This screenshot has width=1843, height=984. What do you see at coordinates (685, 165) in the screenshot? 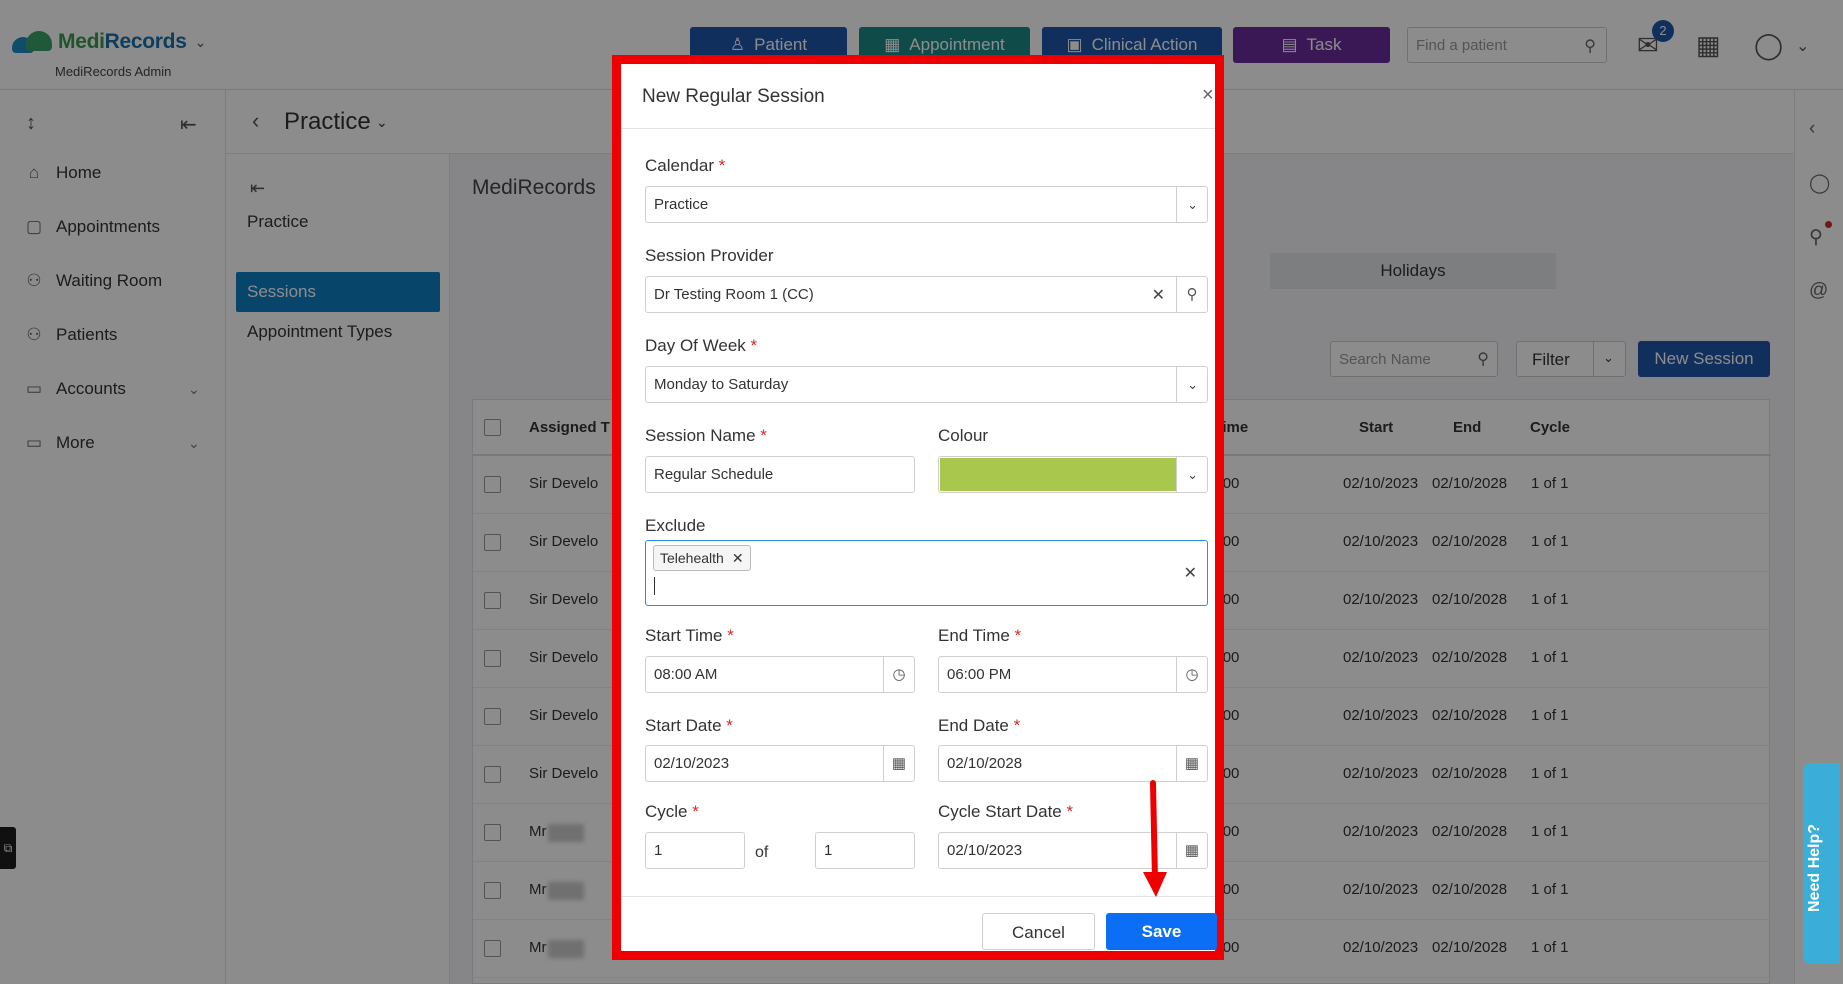
I see `calendar-label: Calendar *` at bounding box center [685, 165].